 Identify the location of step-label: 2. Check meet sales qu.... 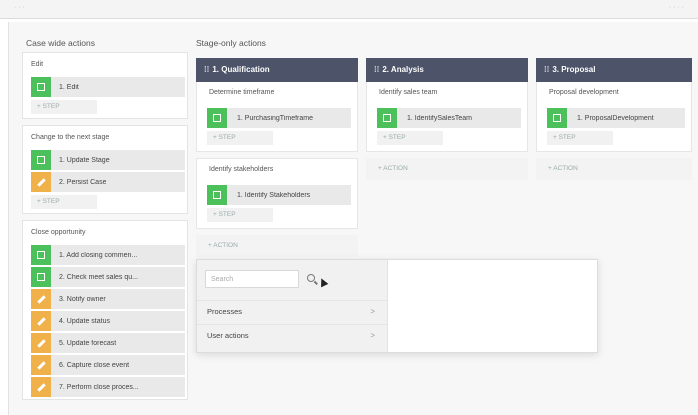
(98, 277).